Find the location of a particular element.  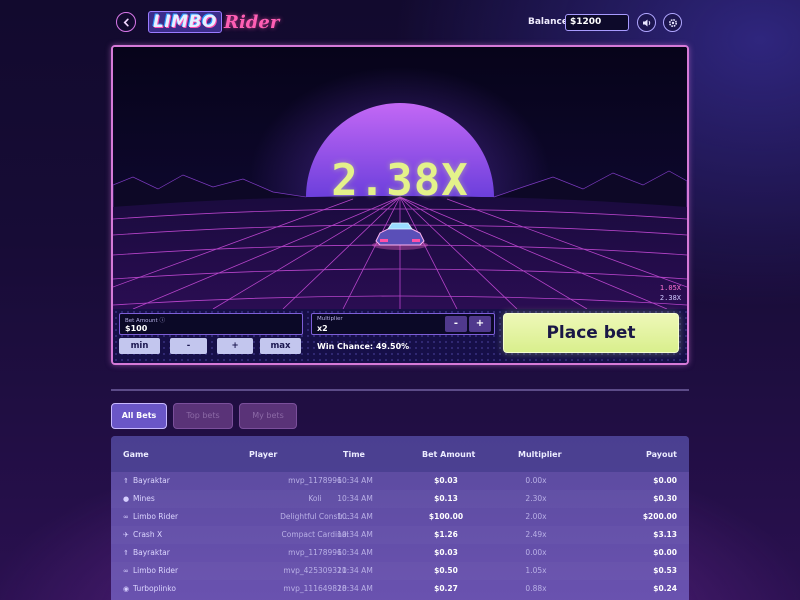

tab-all-bets: All Bets is located at coordinates (139, 416).